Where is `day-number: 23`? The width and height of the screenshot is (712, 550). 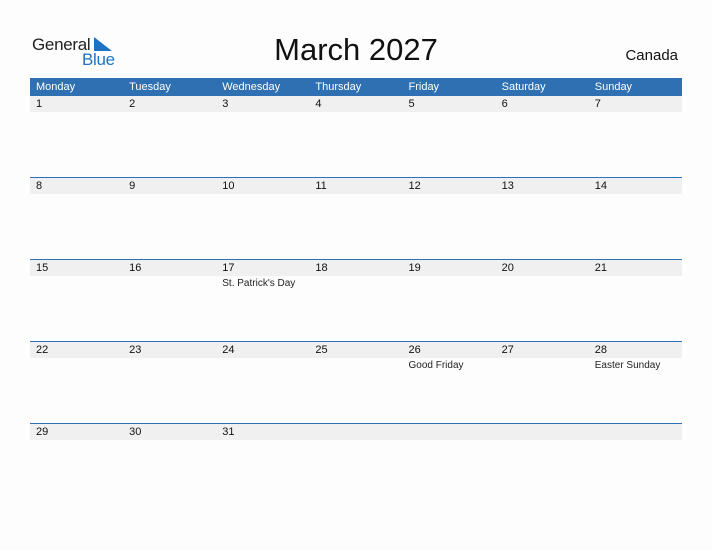 day-number: 23 is located at coordinates (135, 350).